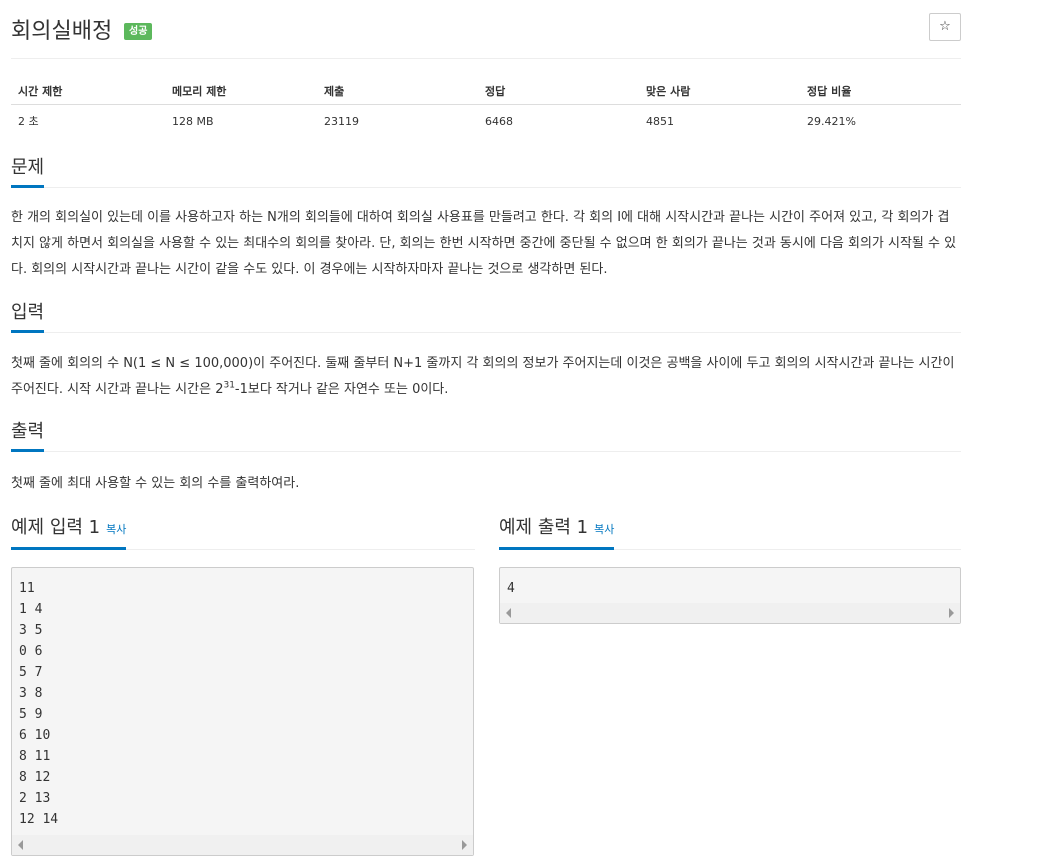 Image resolution: width=1039 pixels, height=859 pixels. What do you see at coordinates (56, 527) in the screenshot?
I see `sample-input-title: 예제 입력 1` at bounding box center [56, 527].